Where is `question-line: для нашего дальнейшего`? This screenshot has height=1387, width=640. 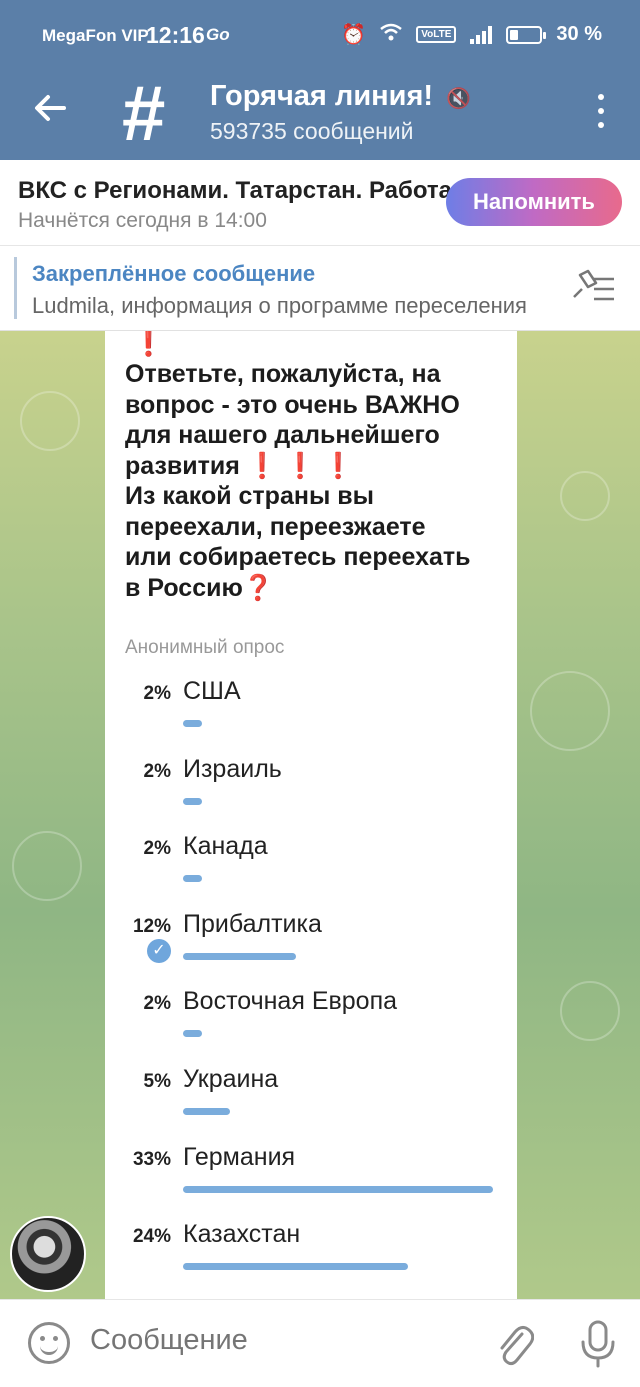
question-line: для нашего дальнейшего is located at coordinates (282, 435).